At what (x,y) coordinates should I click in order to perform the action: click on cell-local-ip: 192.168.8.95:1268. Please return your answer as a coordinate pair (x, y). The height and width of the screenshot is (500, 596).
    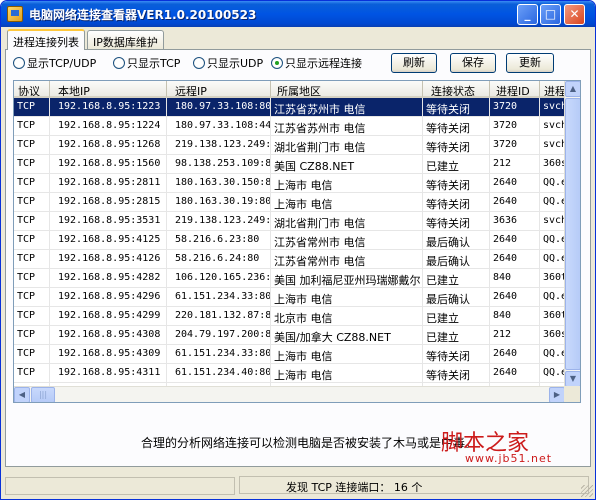
    Looking at the image, I should click on (108, 145).